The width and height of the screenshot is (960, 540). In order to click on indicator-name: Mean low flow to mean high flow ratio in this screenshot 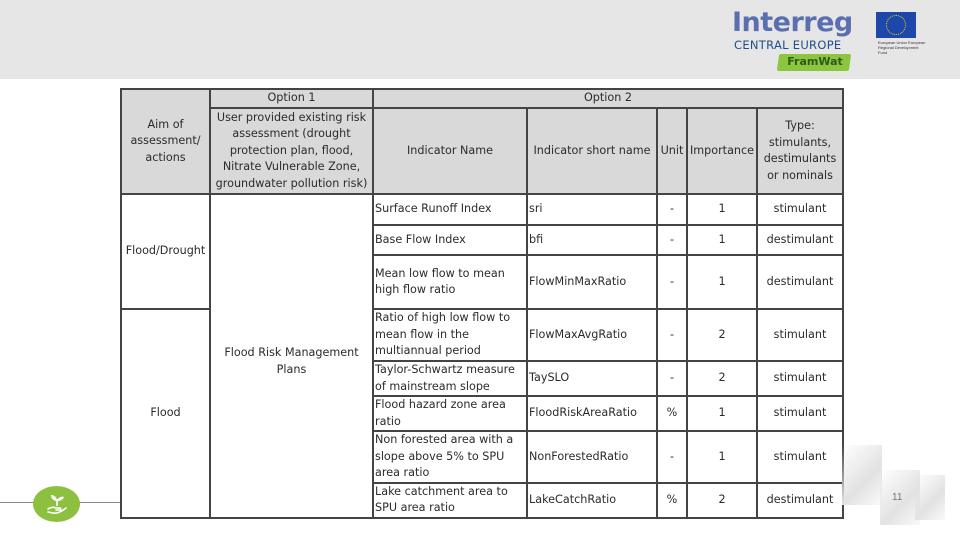, I will do `click(450, 282)`.